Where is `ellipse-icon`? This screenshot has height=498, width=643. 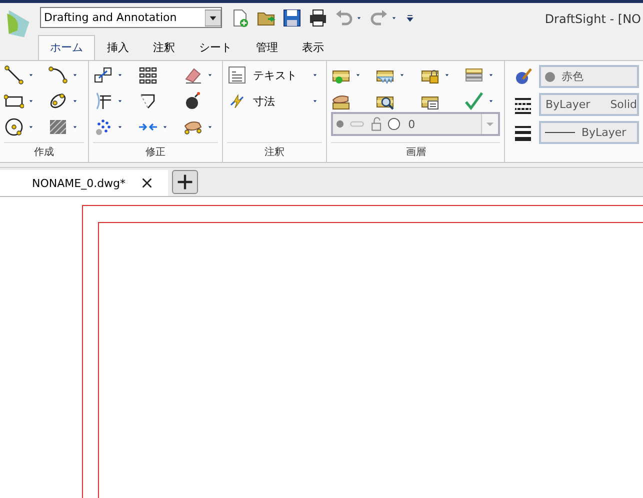
ellipse-icon is located at coordinates (58, 101).